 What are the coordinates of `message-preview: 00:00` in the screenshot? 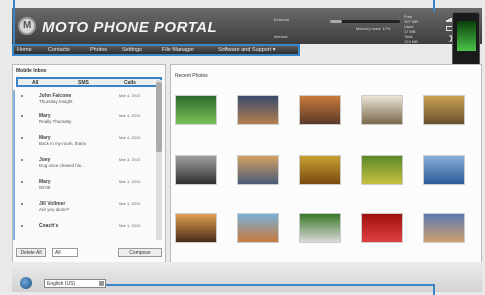 It's located at (45, 187).